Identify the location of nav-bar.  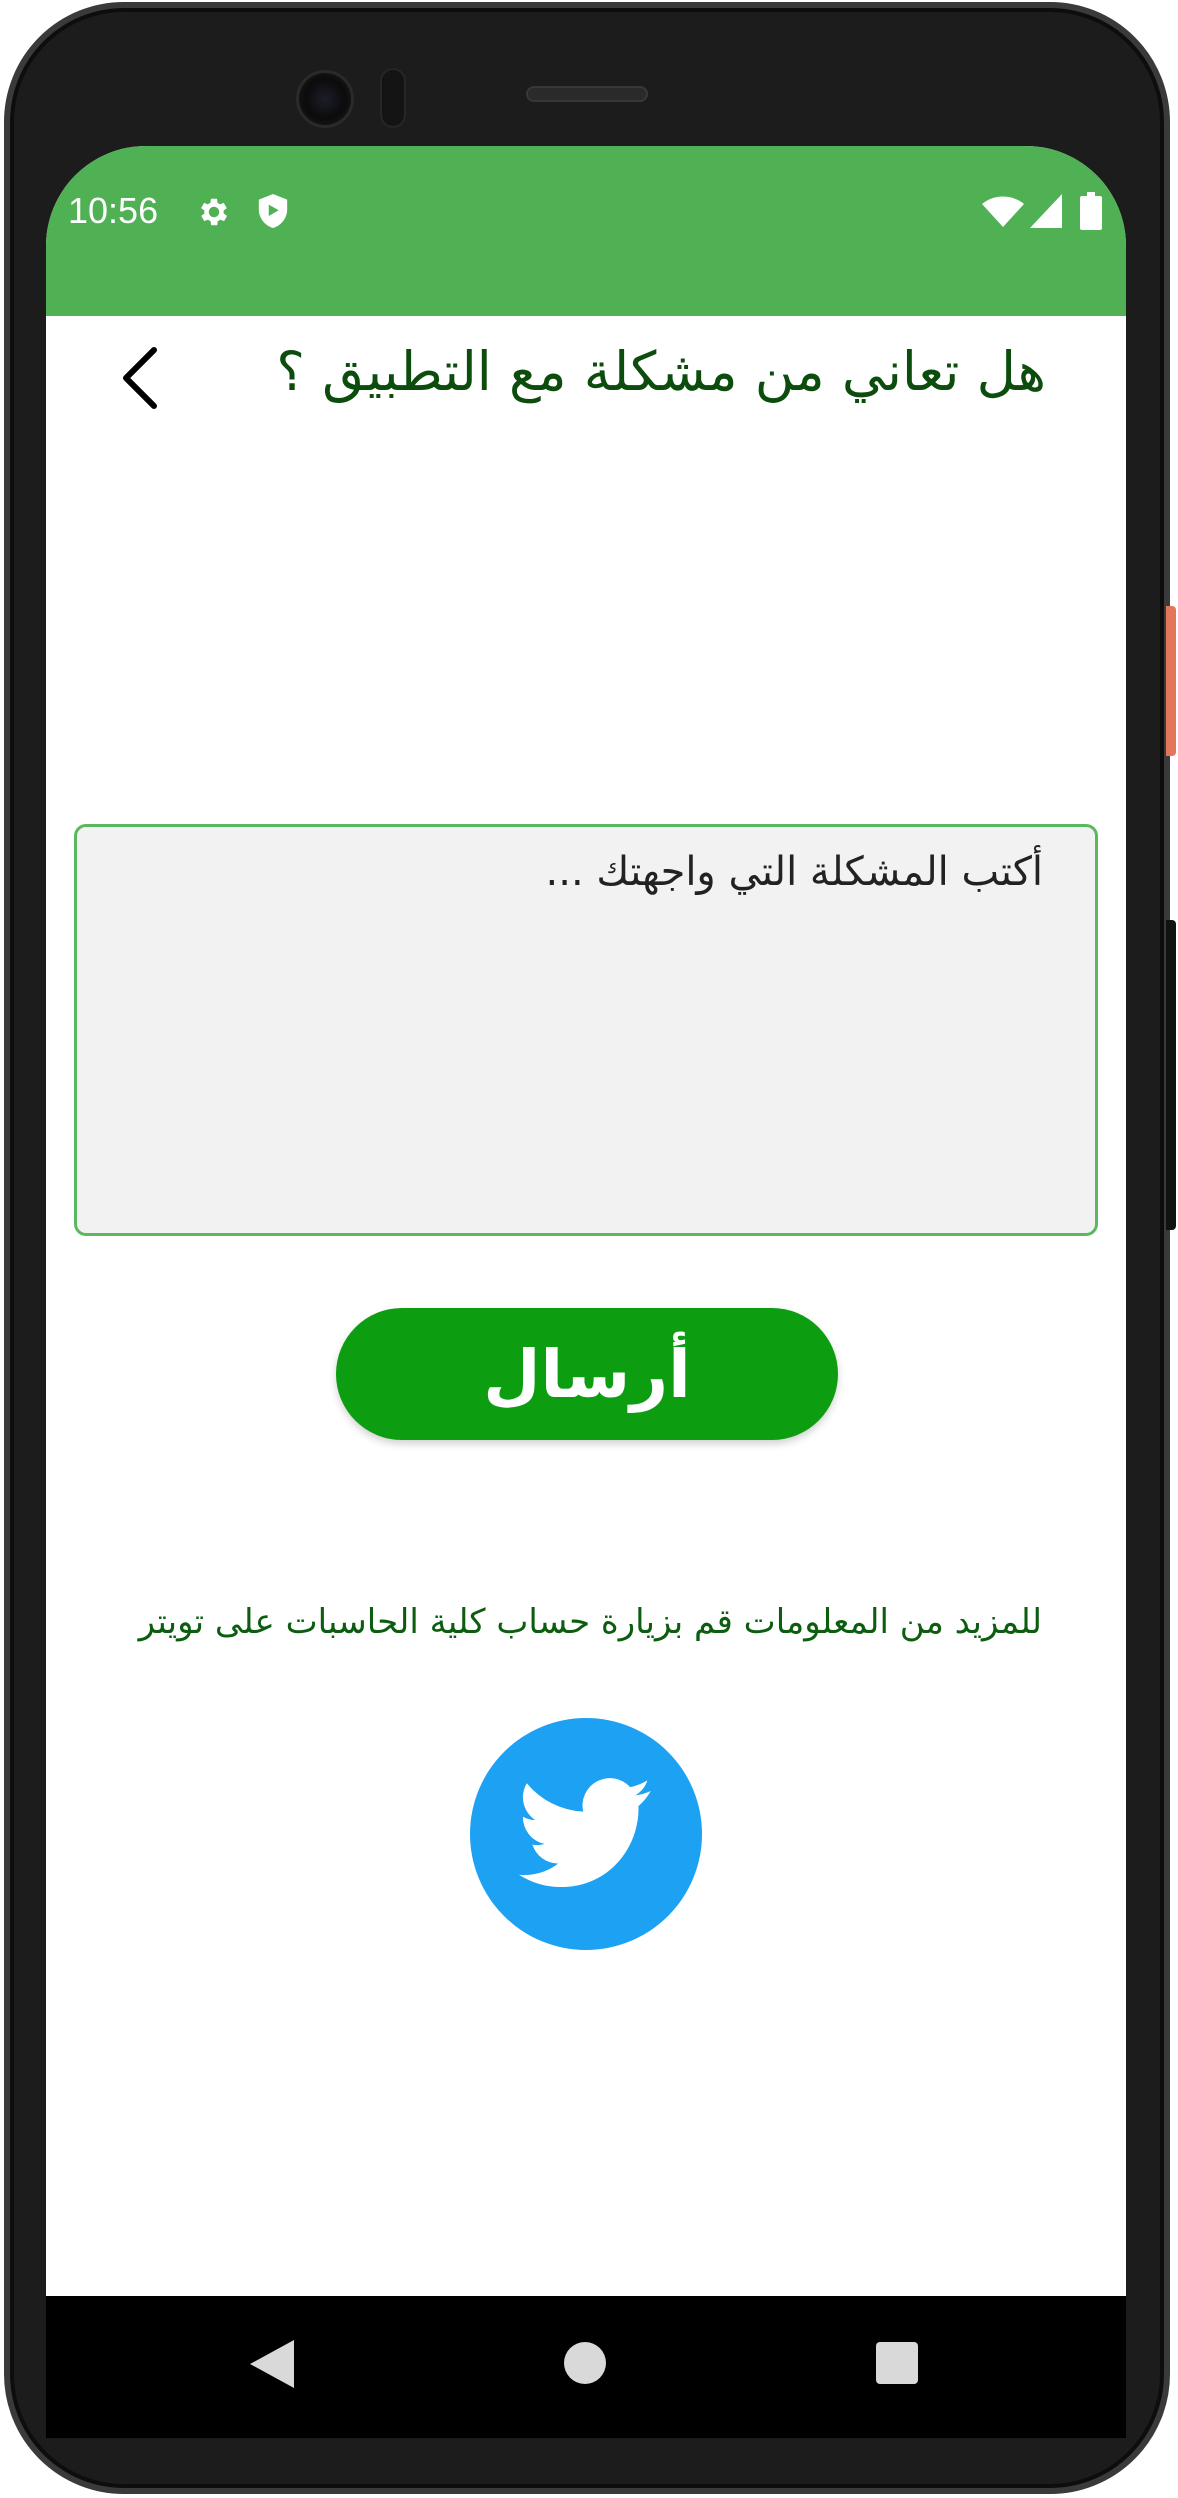
(586, 2362).